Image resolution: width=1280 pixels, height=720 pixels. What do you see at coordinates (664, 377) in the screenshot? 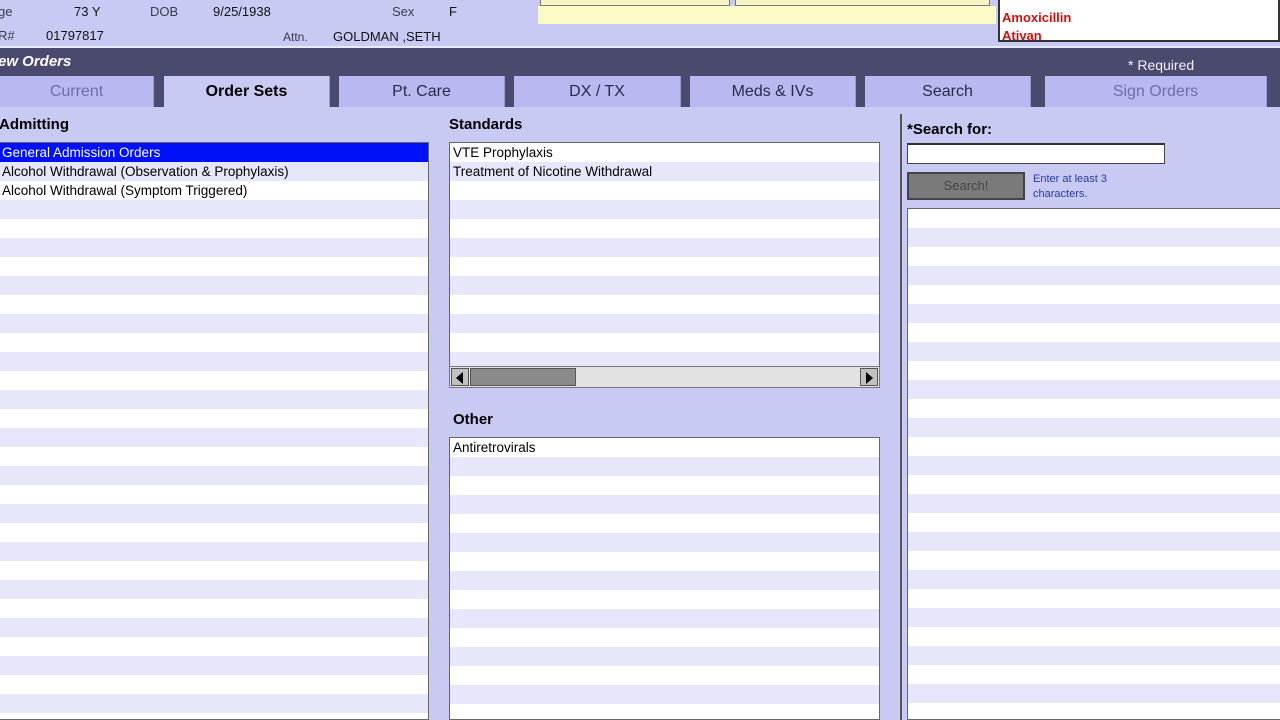
I see `standards-horizontal-scrollbar` at bounding box center [664, 377].